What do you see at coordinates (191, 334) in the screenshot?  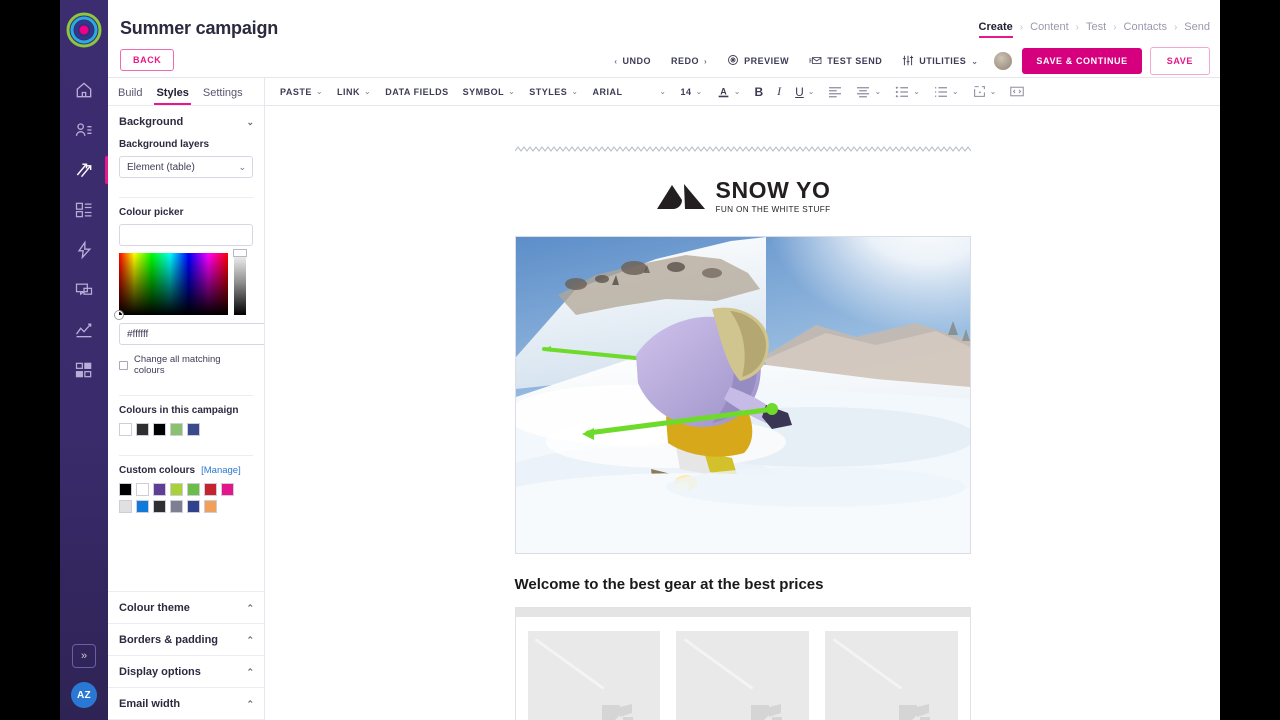 I see `hex-input` at bounding box center [191, 334].